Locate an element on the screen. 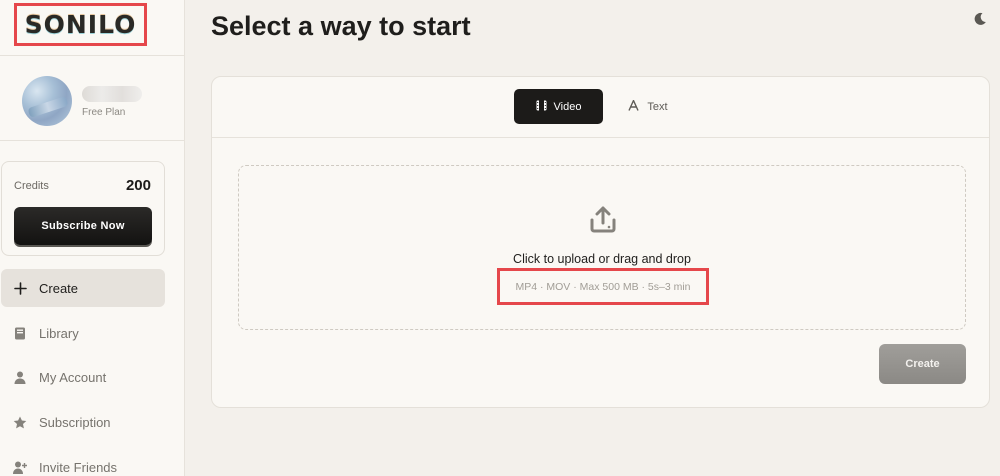  tab-text: Text is located at coordinates (648, 106).